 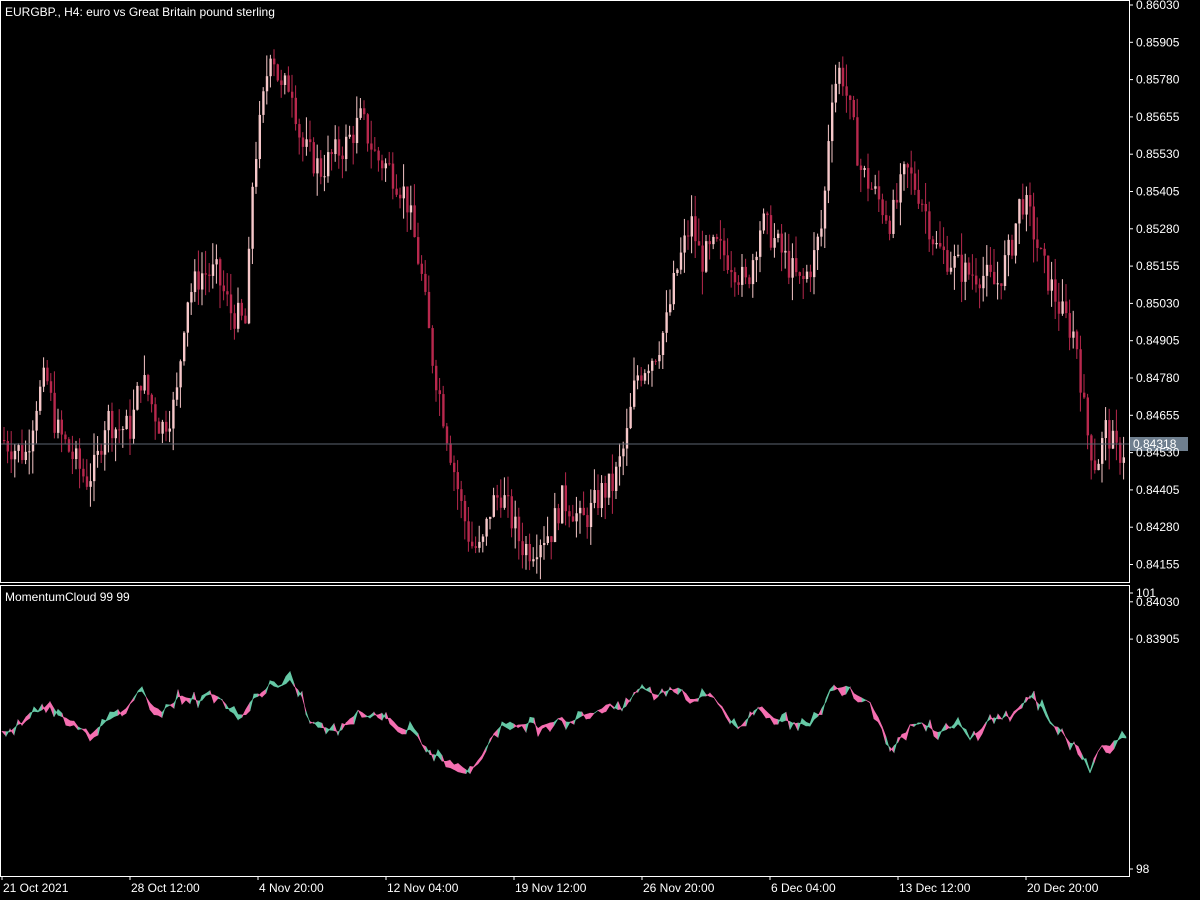 I want to click on time-tick-label: 19 Nov 12:00, so click(x=551, y=888).